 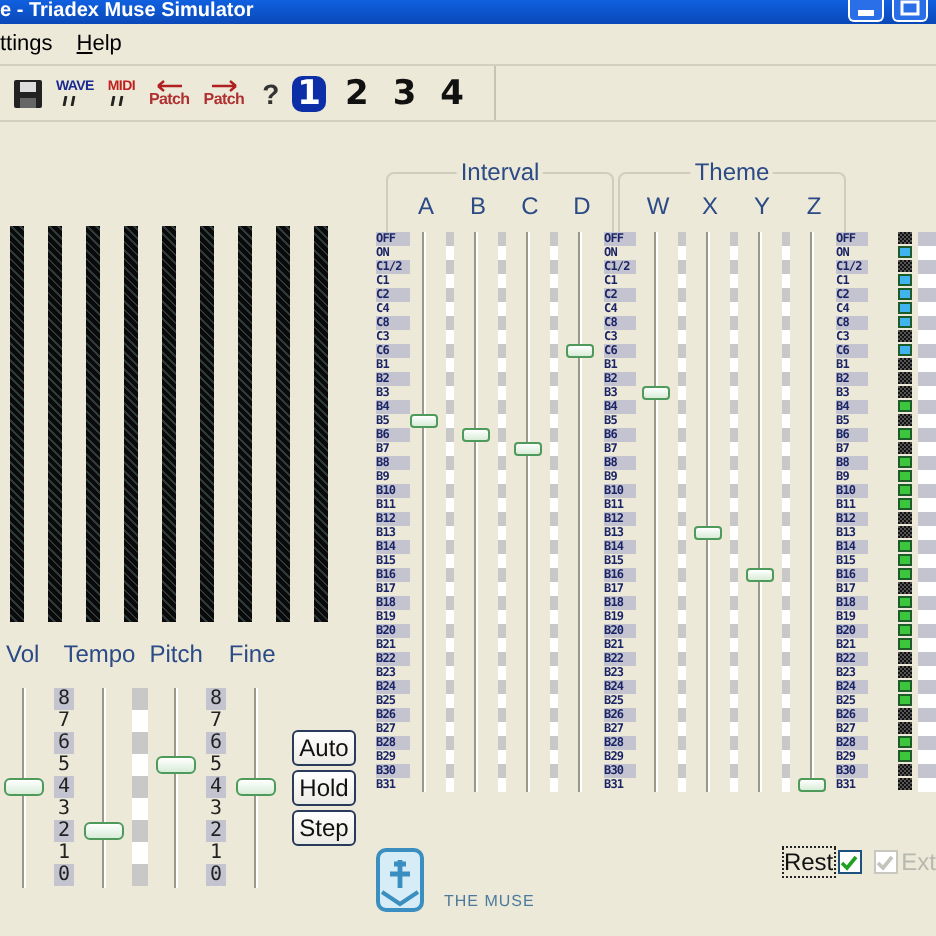 What do you see at coordinates (224, 93) in the screenshot?
I see `patch-out-button: Patch` at bounding box center [224, 93].